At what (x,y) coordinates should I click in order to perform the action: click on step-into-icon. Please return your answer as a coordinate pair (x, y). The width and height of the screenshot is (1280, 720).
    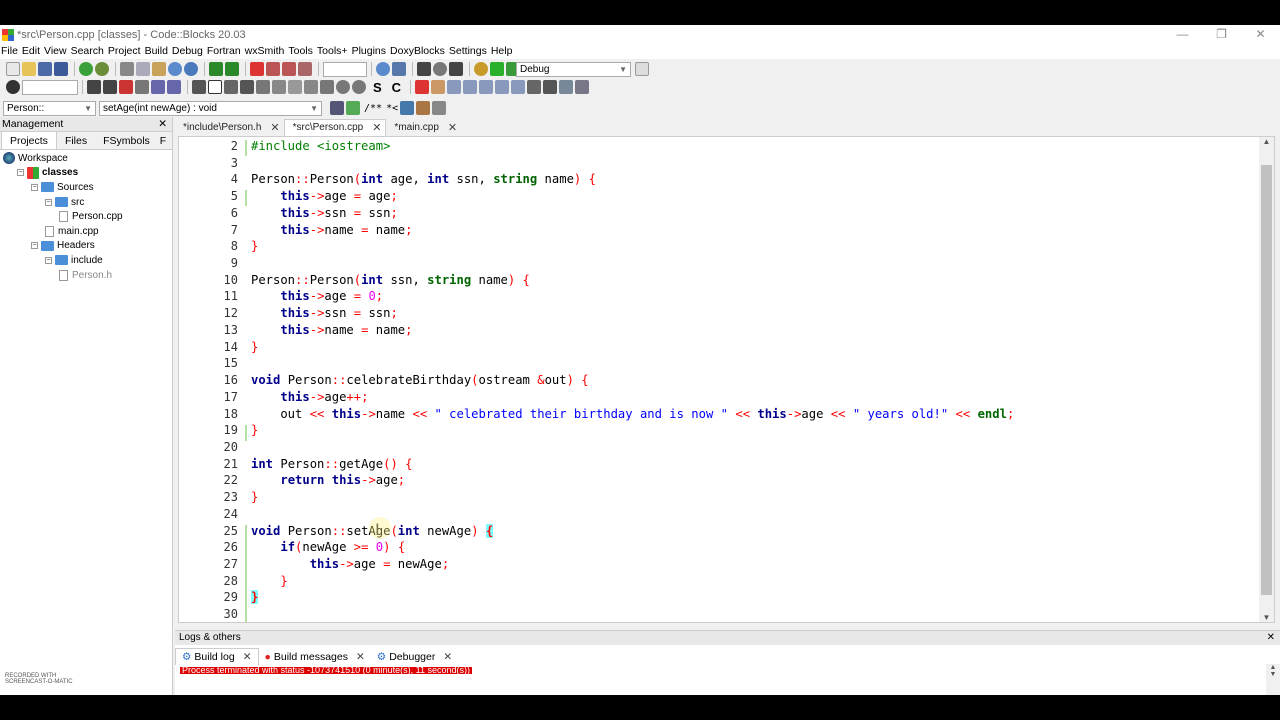
    Looking at the image, I should click on (470, 87).